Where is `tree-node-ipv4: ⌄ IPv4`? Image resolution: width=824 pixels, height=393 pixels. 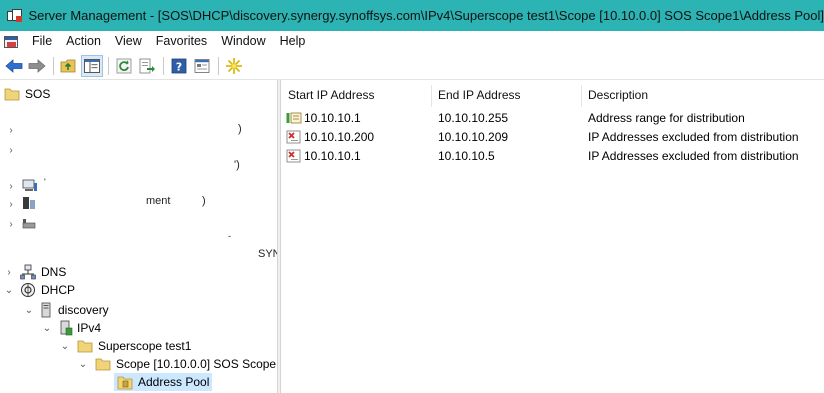 tree-node-ipv4: ⌄ IPv4 is located at coordinates (71, 328).